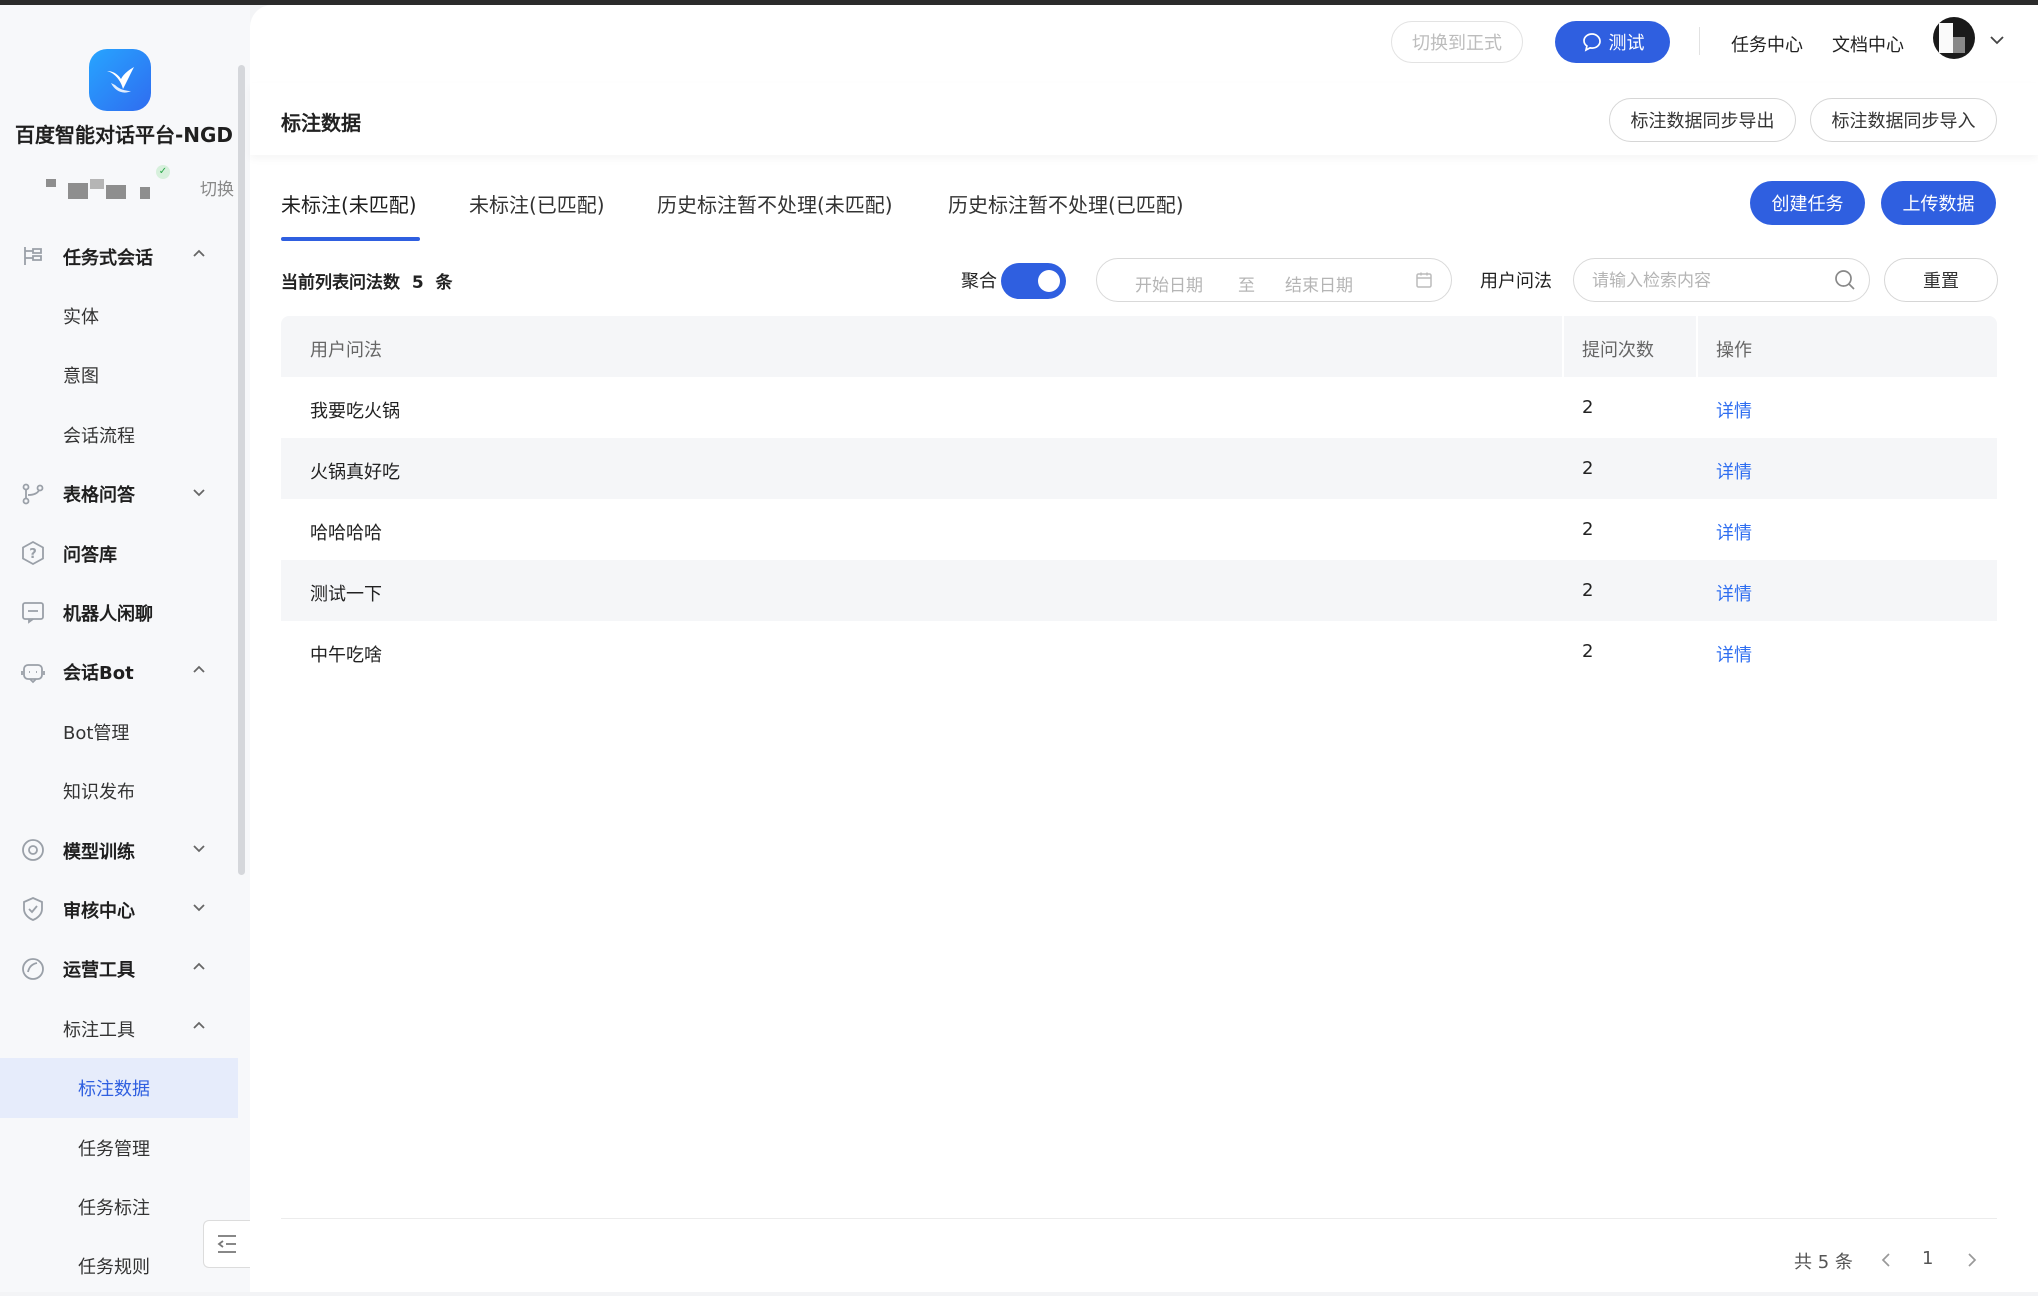 Image resolution: width=2038 pixels, height=1296 pixels. I want to click on aggregate-label: 聚合, so click(979, 281).